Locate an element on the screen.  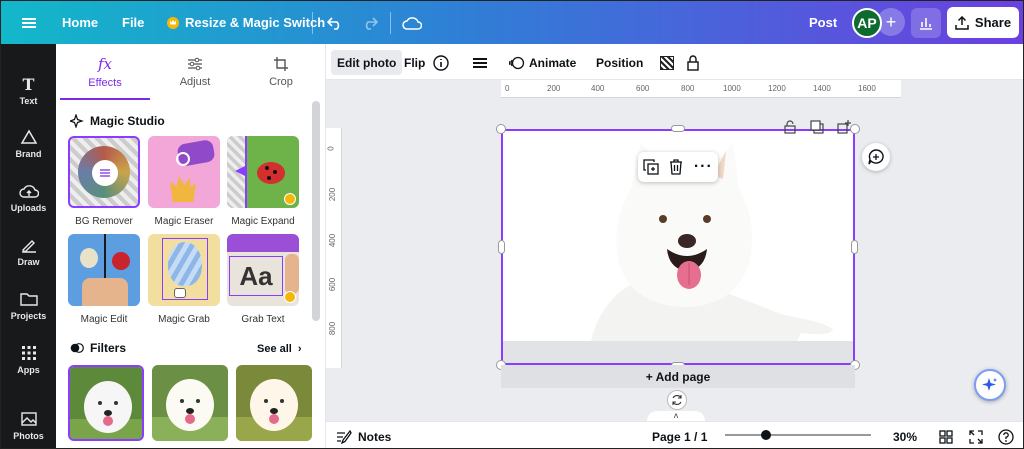
brand-icon is located at coordinates (28, 136).